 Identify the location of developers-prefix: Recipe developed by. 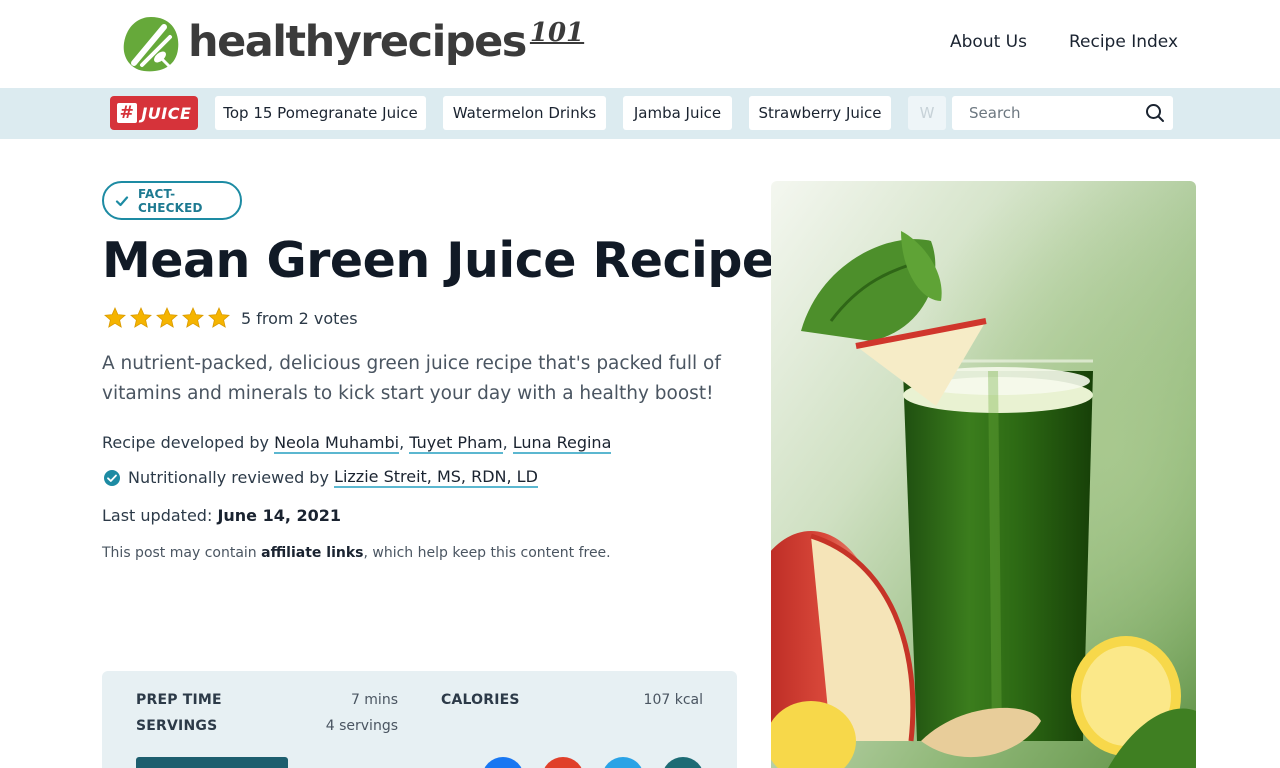
(185, 442).